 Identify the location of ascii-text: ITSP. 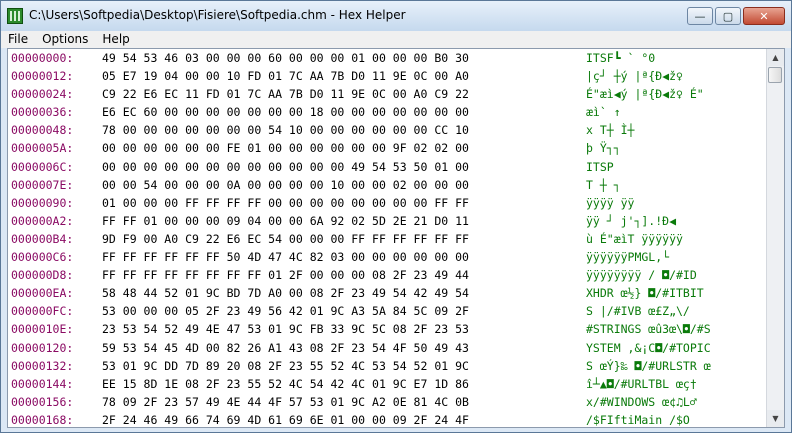
(600, 166).